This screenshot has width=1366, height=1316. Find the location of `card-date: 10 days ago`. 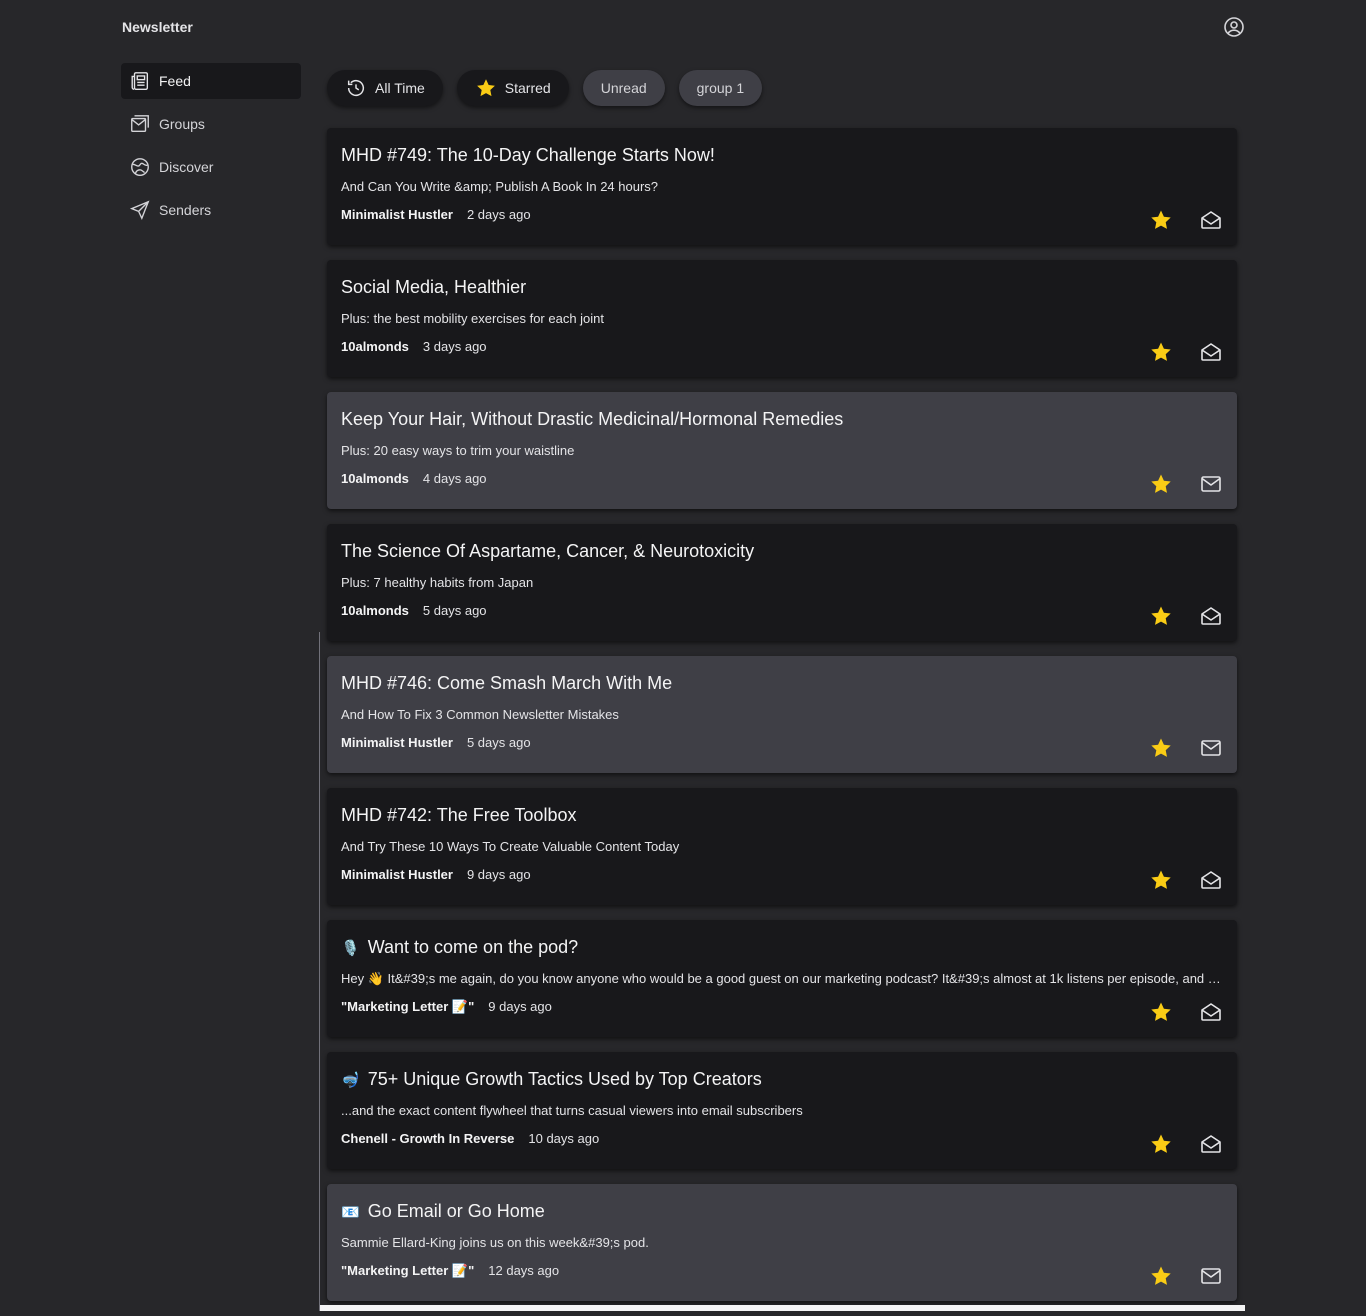

card-date: 10 days ago is located at coordinates (564, 1138).